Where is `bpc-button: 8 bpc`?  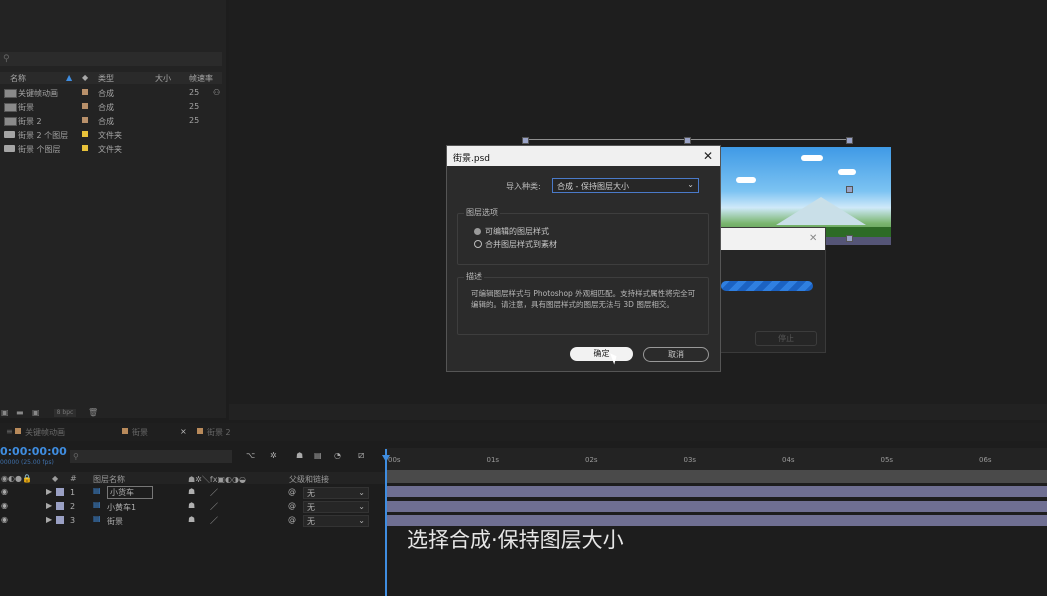
bpc-button: 8 bpc is located at coordinates (65, 413).